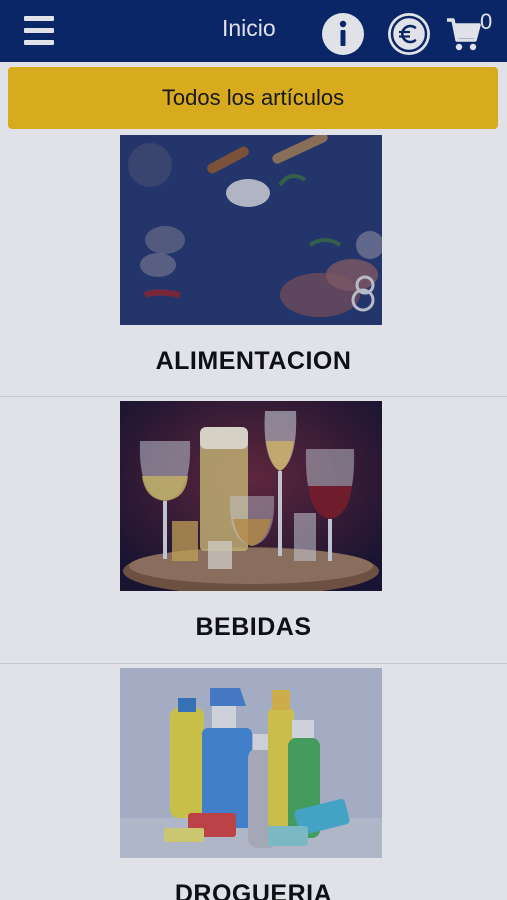 This screenshot has width=507, height=900. What do you see at coordinates (39, 31) in the screenshot?
I see `hamburger-menu-icon` at bounding box center [39, 31].